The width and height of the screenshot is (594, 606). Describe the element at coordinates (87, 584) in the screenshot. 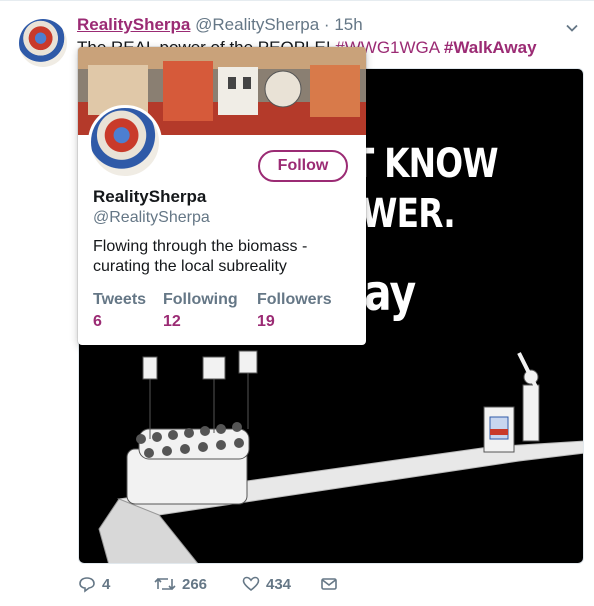

I see `reply-icon` at that location.